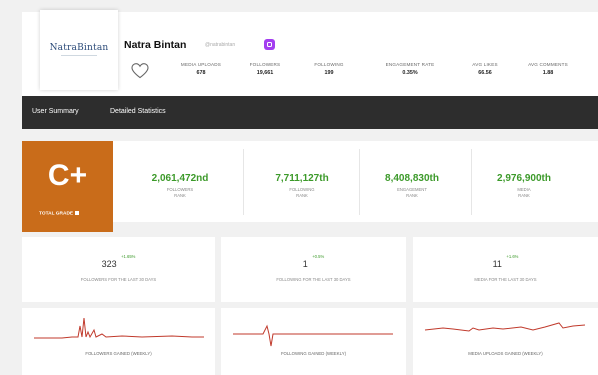 This screenshot has height=375, width=598. I want to click on gain-label: FOLLOWERS FOR THE LAST 30 DAYS, so click(118, 279).